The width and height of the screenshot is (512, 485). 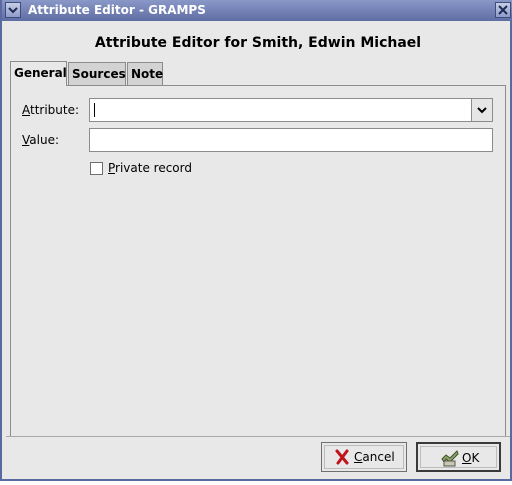 I want to click on red-x-icon, so click(x=342, y=457).